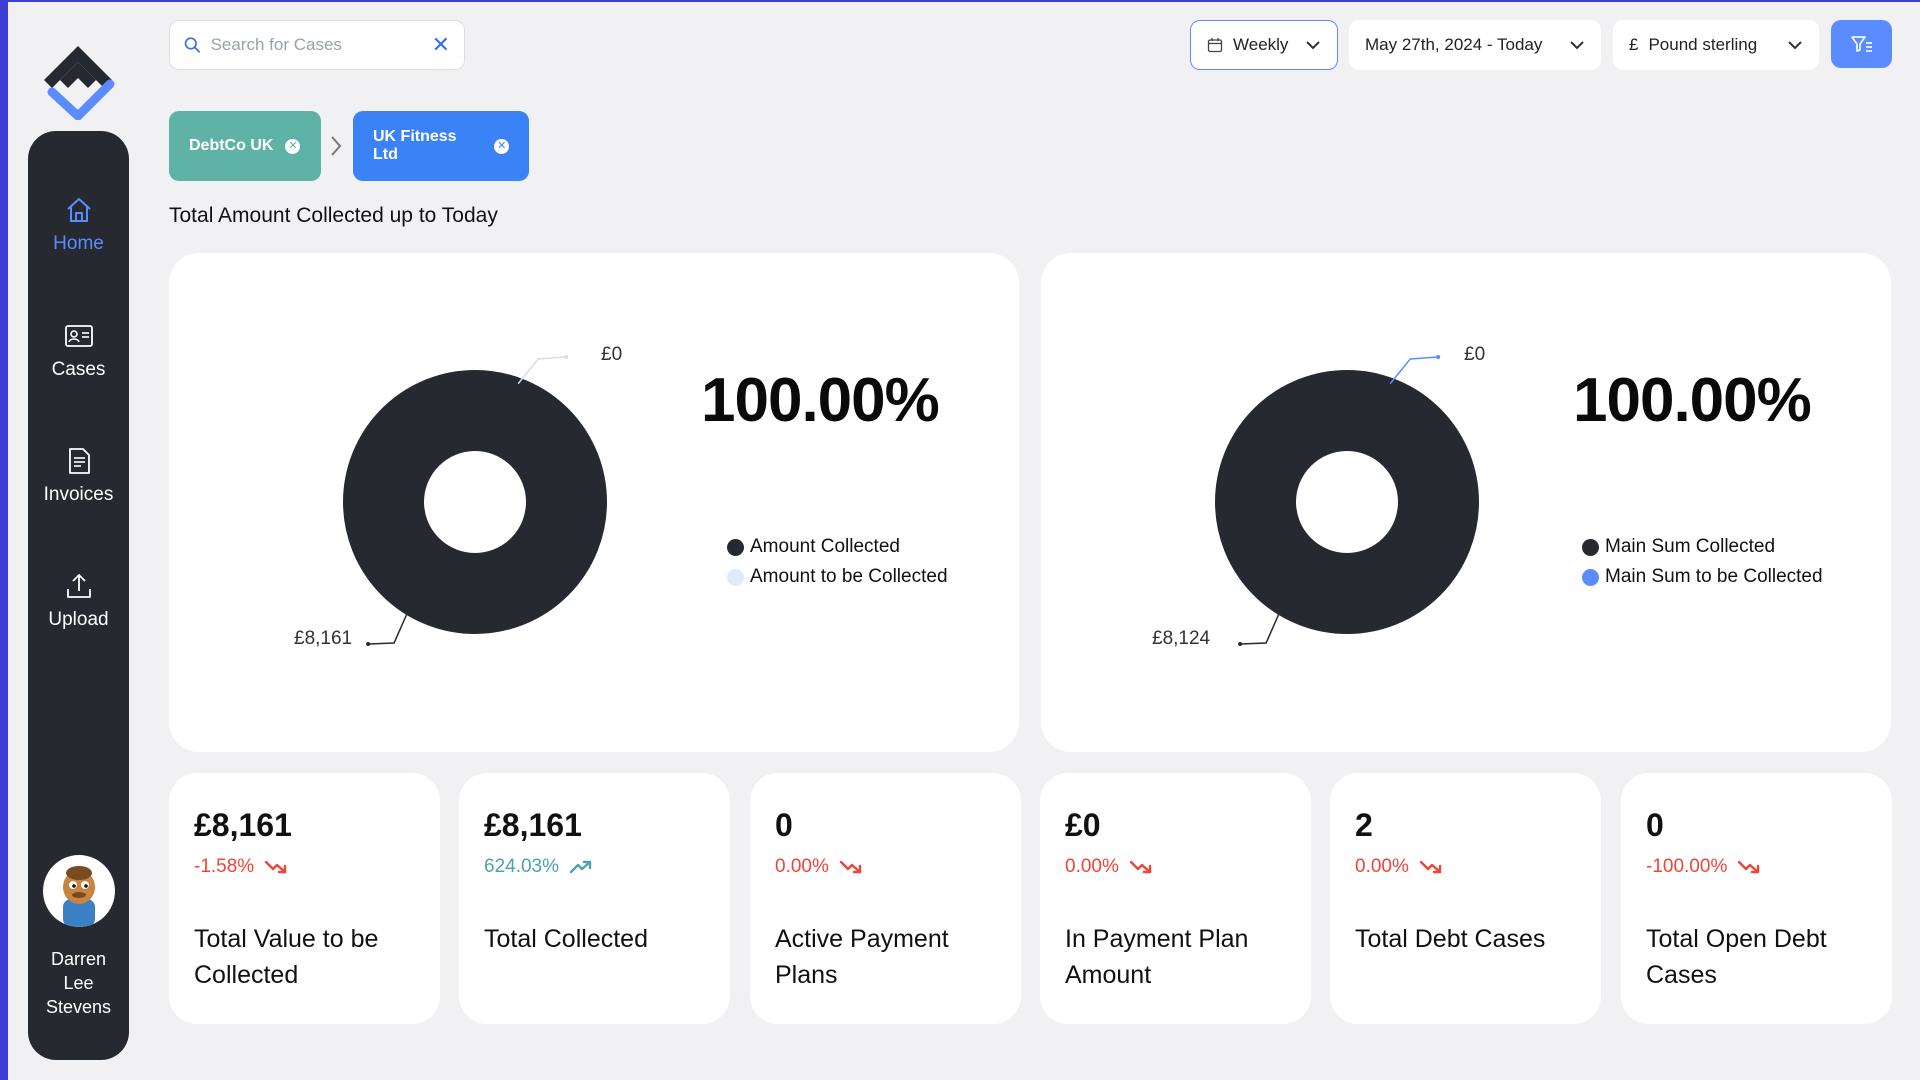 The image size is (1920, 1080). Describe the element at coordinates (321, 45) in the screenshot. I see `search-input` at that location.